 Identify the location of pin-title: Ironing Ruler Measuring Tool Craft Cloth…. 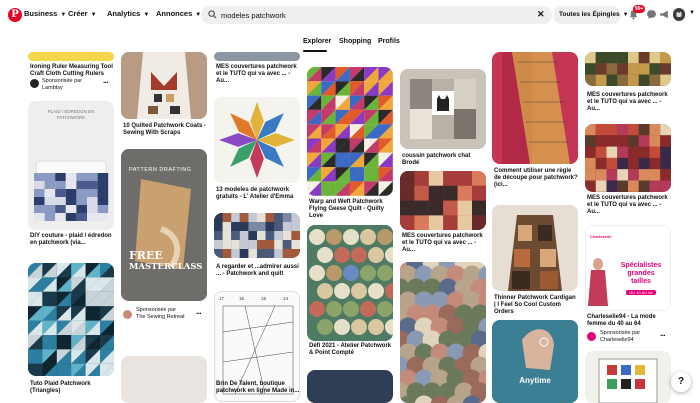
(72, 71).